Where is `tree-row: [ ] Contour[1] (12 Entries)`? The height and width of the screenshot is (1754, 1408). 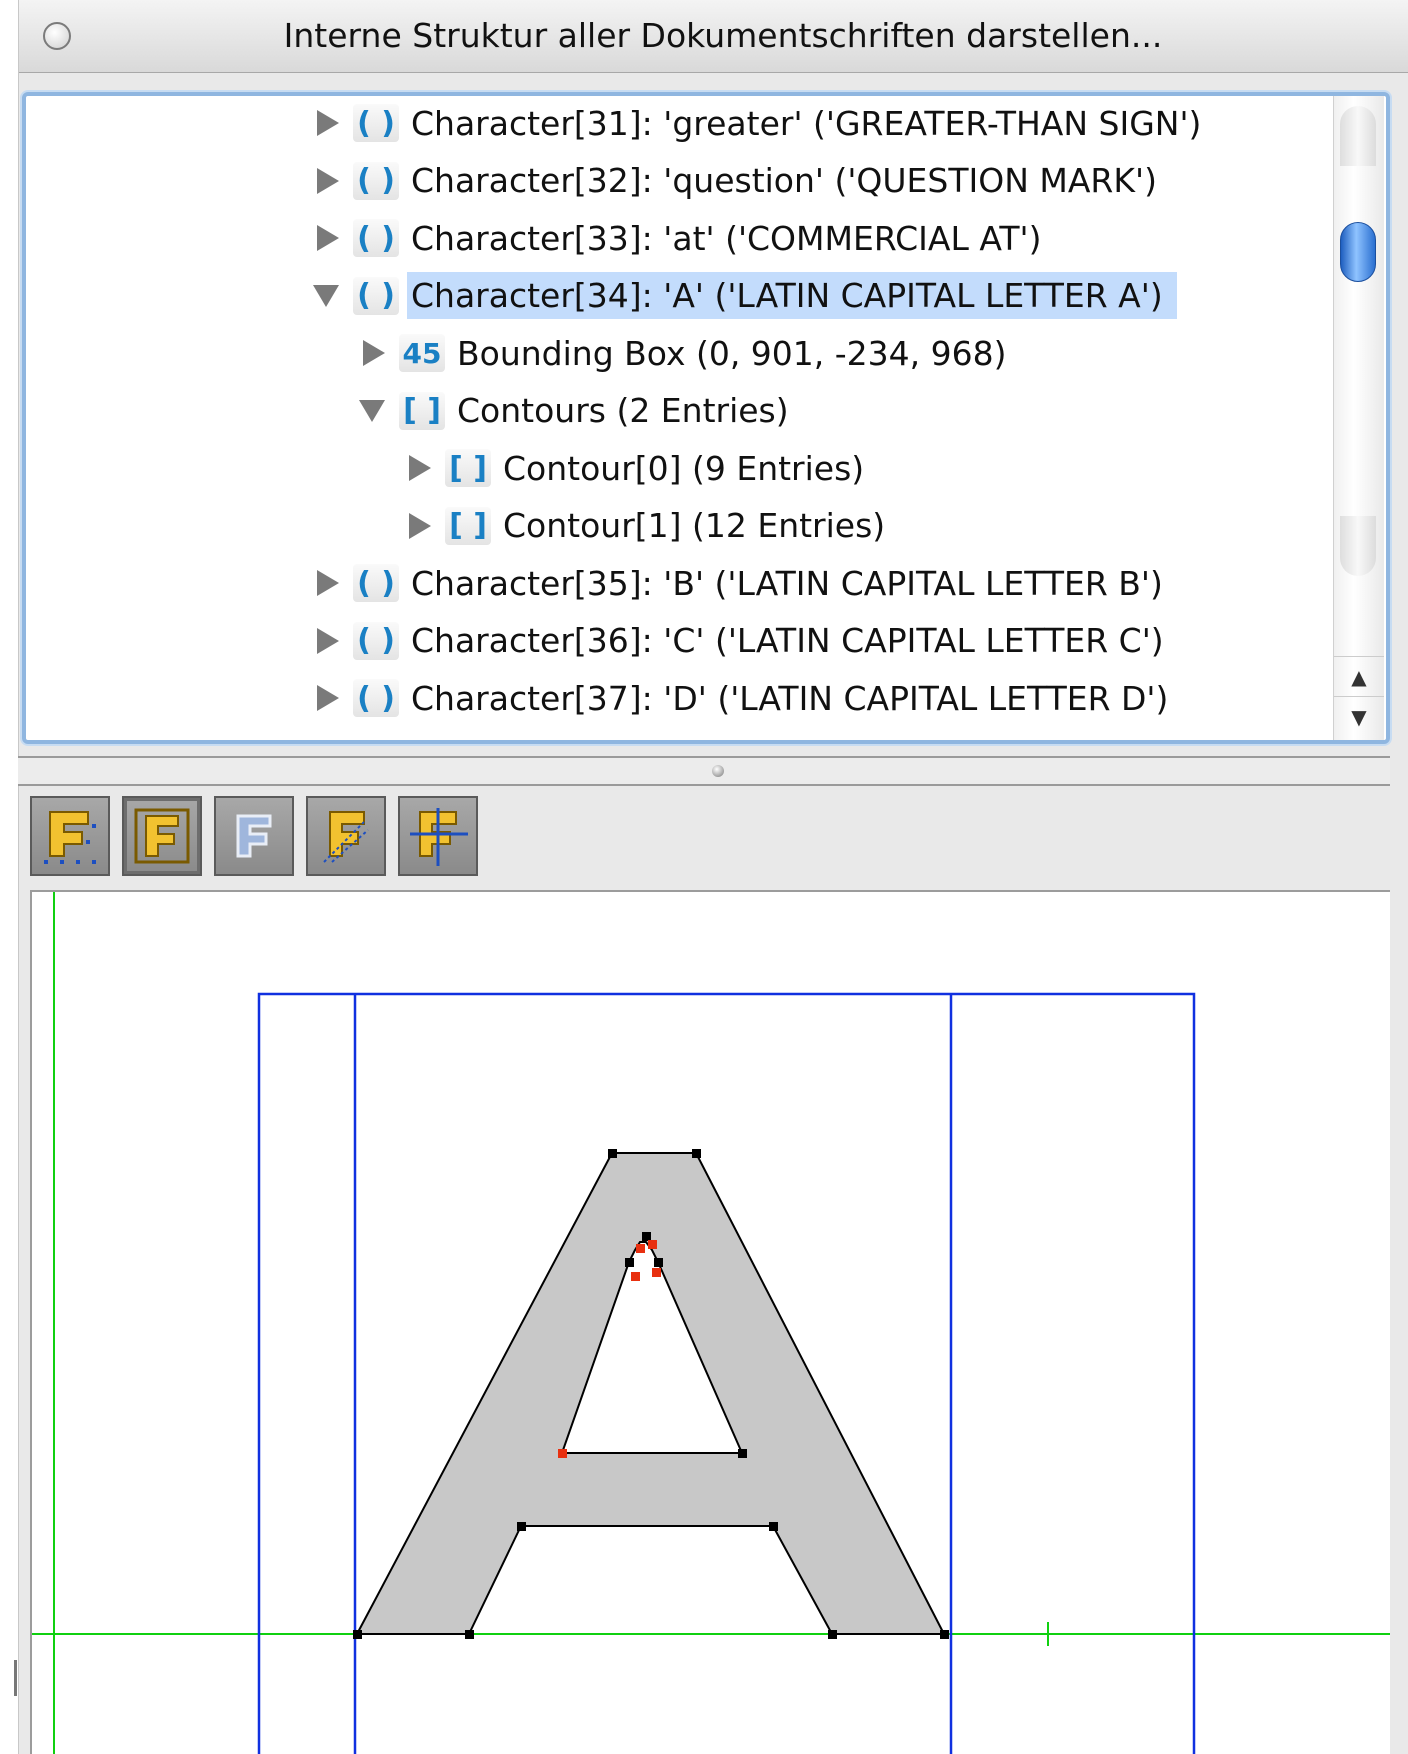 tree-row: [ ] Contour[1] (12 Entries) is located at coordinates (652, 526).